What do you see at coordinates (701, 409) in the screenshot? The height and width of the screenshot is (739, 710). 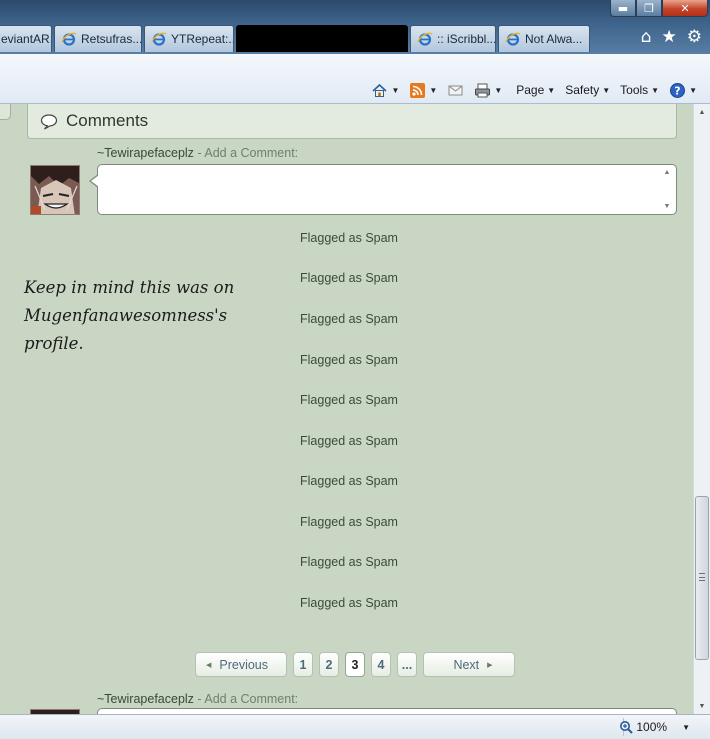 I see `vertical-scrollbar: ▲ ▼` at bounding box center [701, 409].